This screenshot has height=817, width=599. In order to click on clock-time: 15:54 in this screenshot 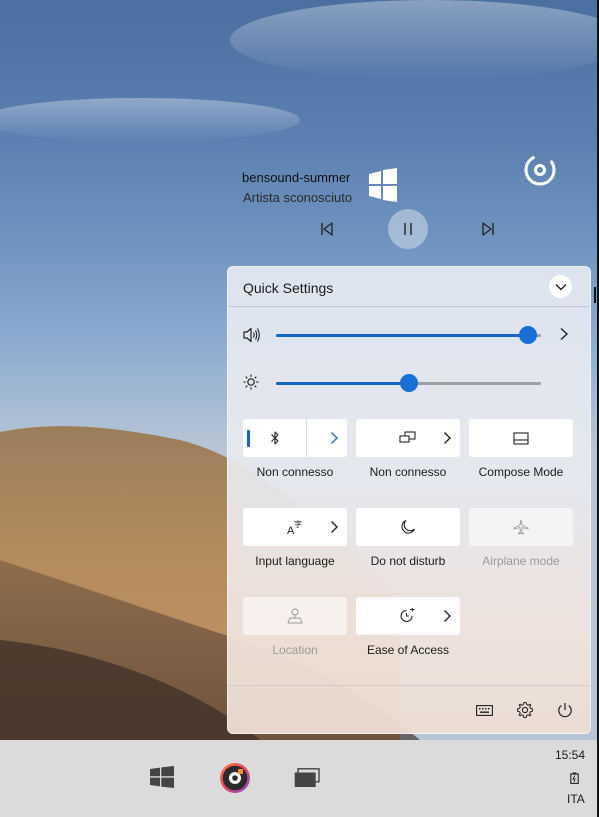, I will do `click(570, 755)`.